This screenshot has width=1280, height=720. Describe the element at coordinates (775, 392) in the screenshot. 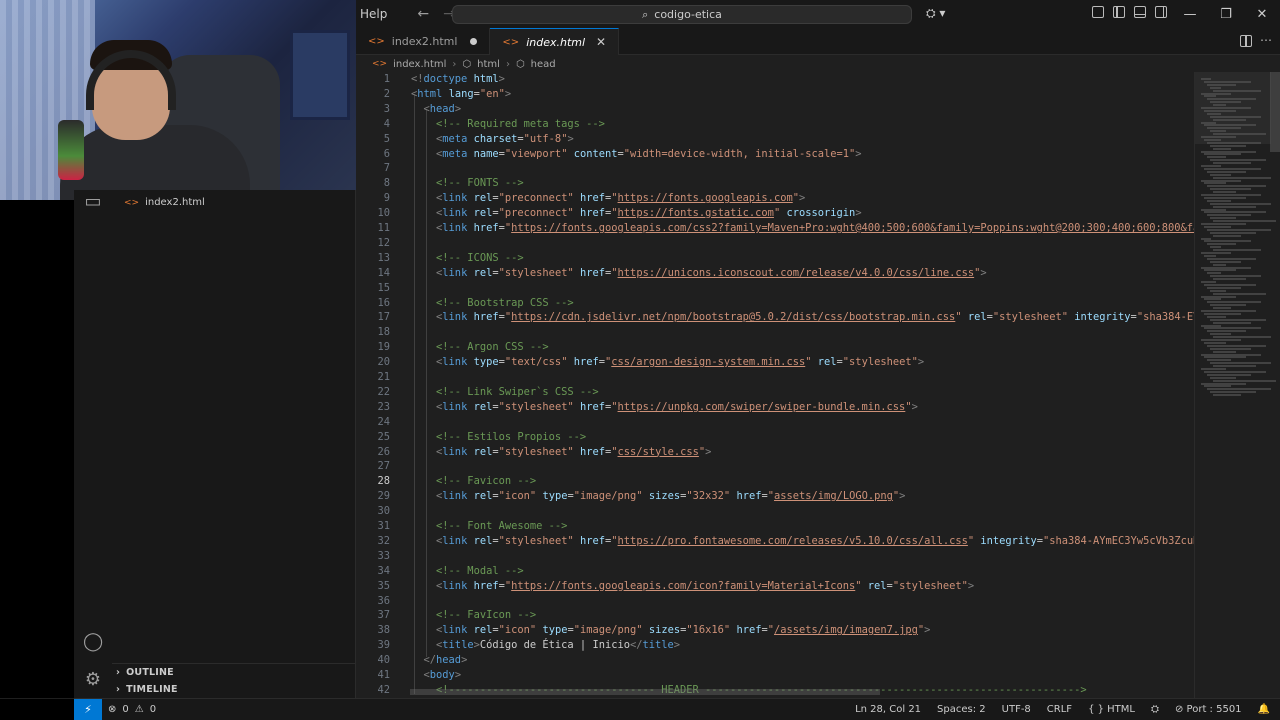

I see `code-line: 22 <!-- Link Swiper`s CSS -->` at that location.